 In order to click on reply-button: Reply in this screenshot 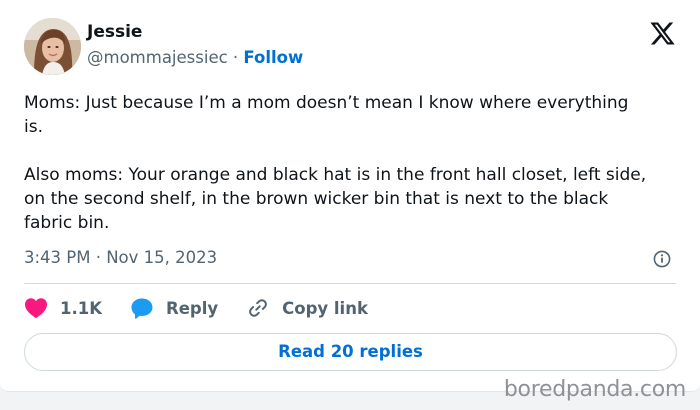, I will do `click(174, 308)`.